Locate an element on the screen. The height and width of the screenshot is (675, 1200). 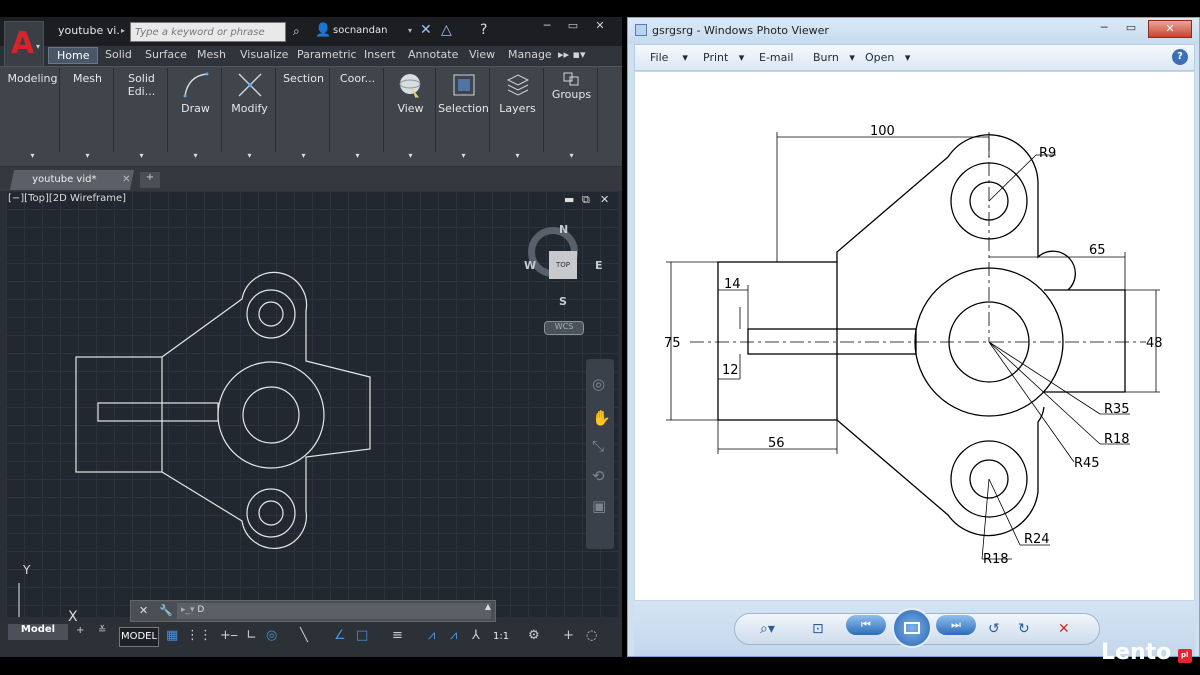
document-tab-label: youtube vid* is located at coordinates (64, 179).